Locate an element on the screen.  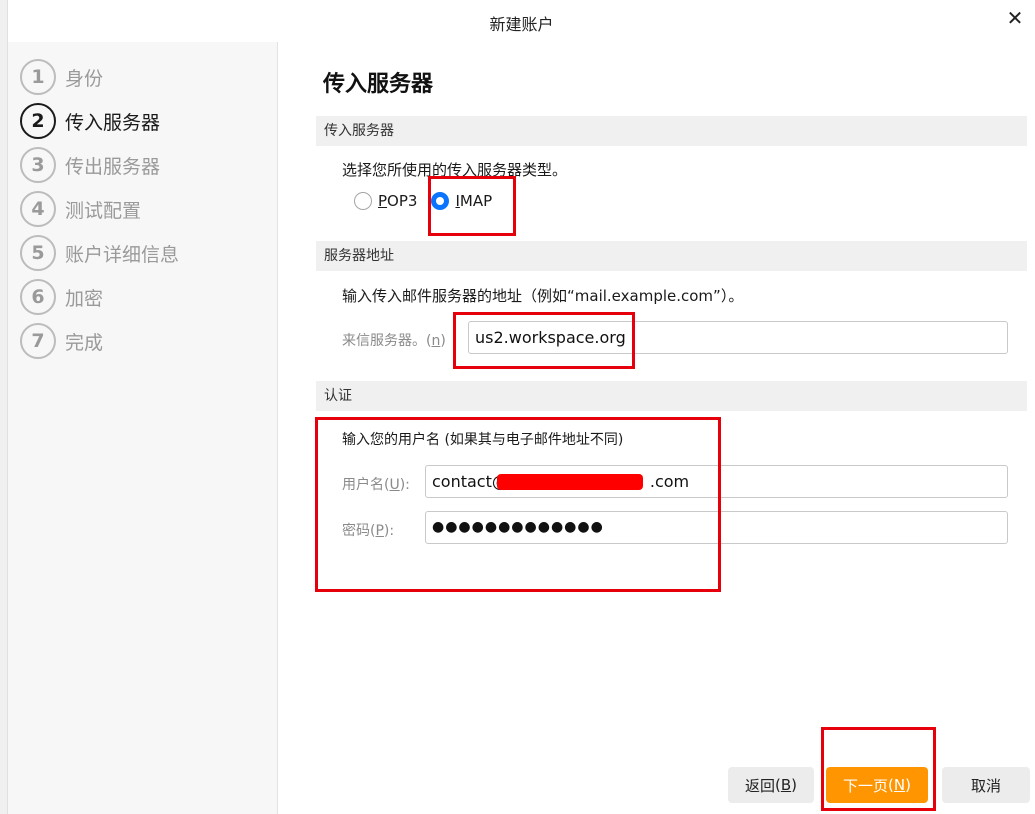
pop3-radio is located at coordinates (363, 201).